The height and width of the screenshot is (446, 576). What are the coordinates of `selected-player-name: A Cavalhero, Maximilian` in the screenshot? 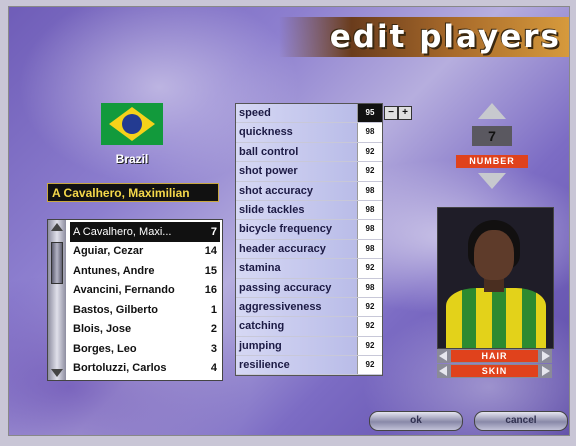 It's located at (133, 192).